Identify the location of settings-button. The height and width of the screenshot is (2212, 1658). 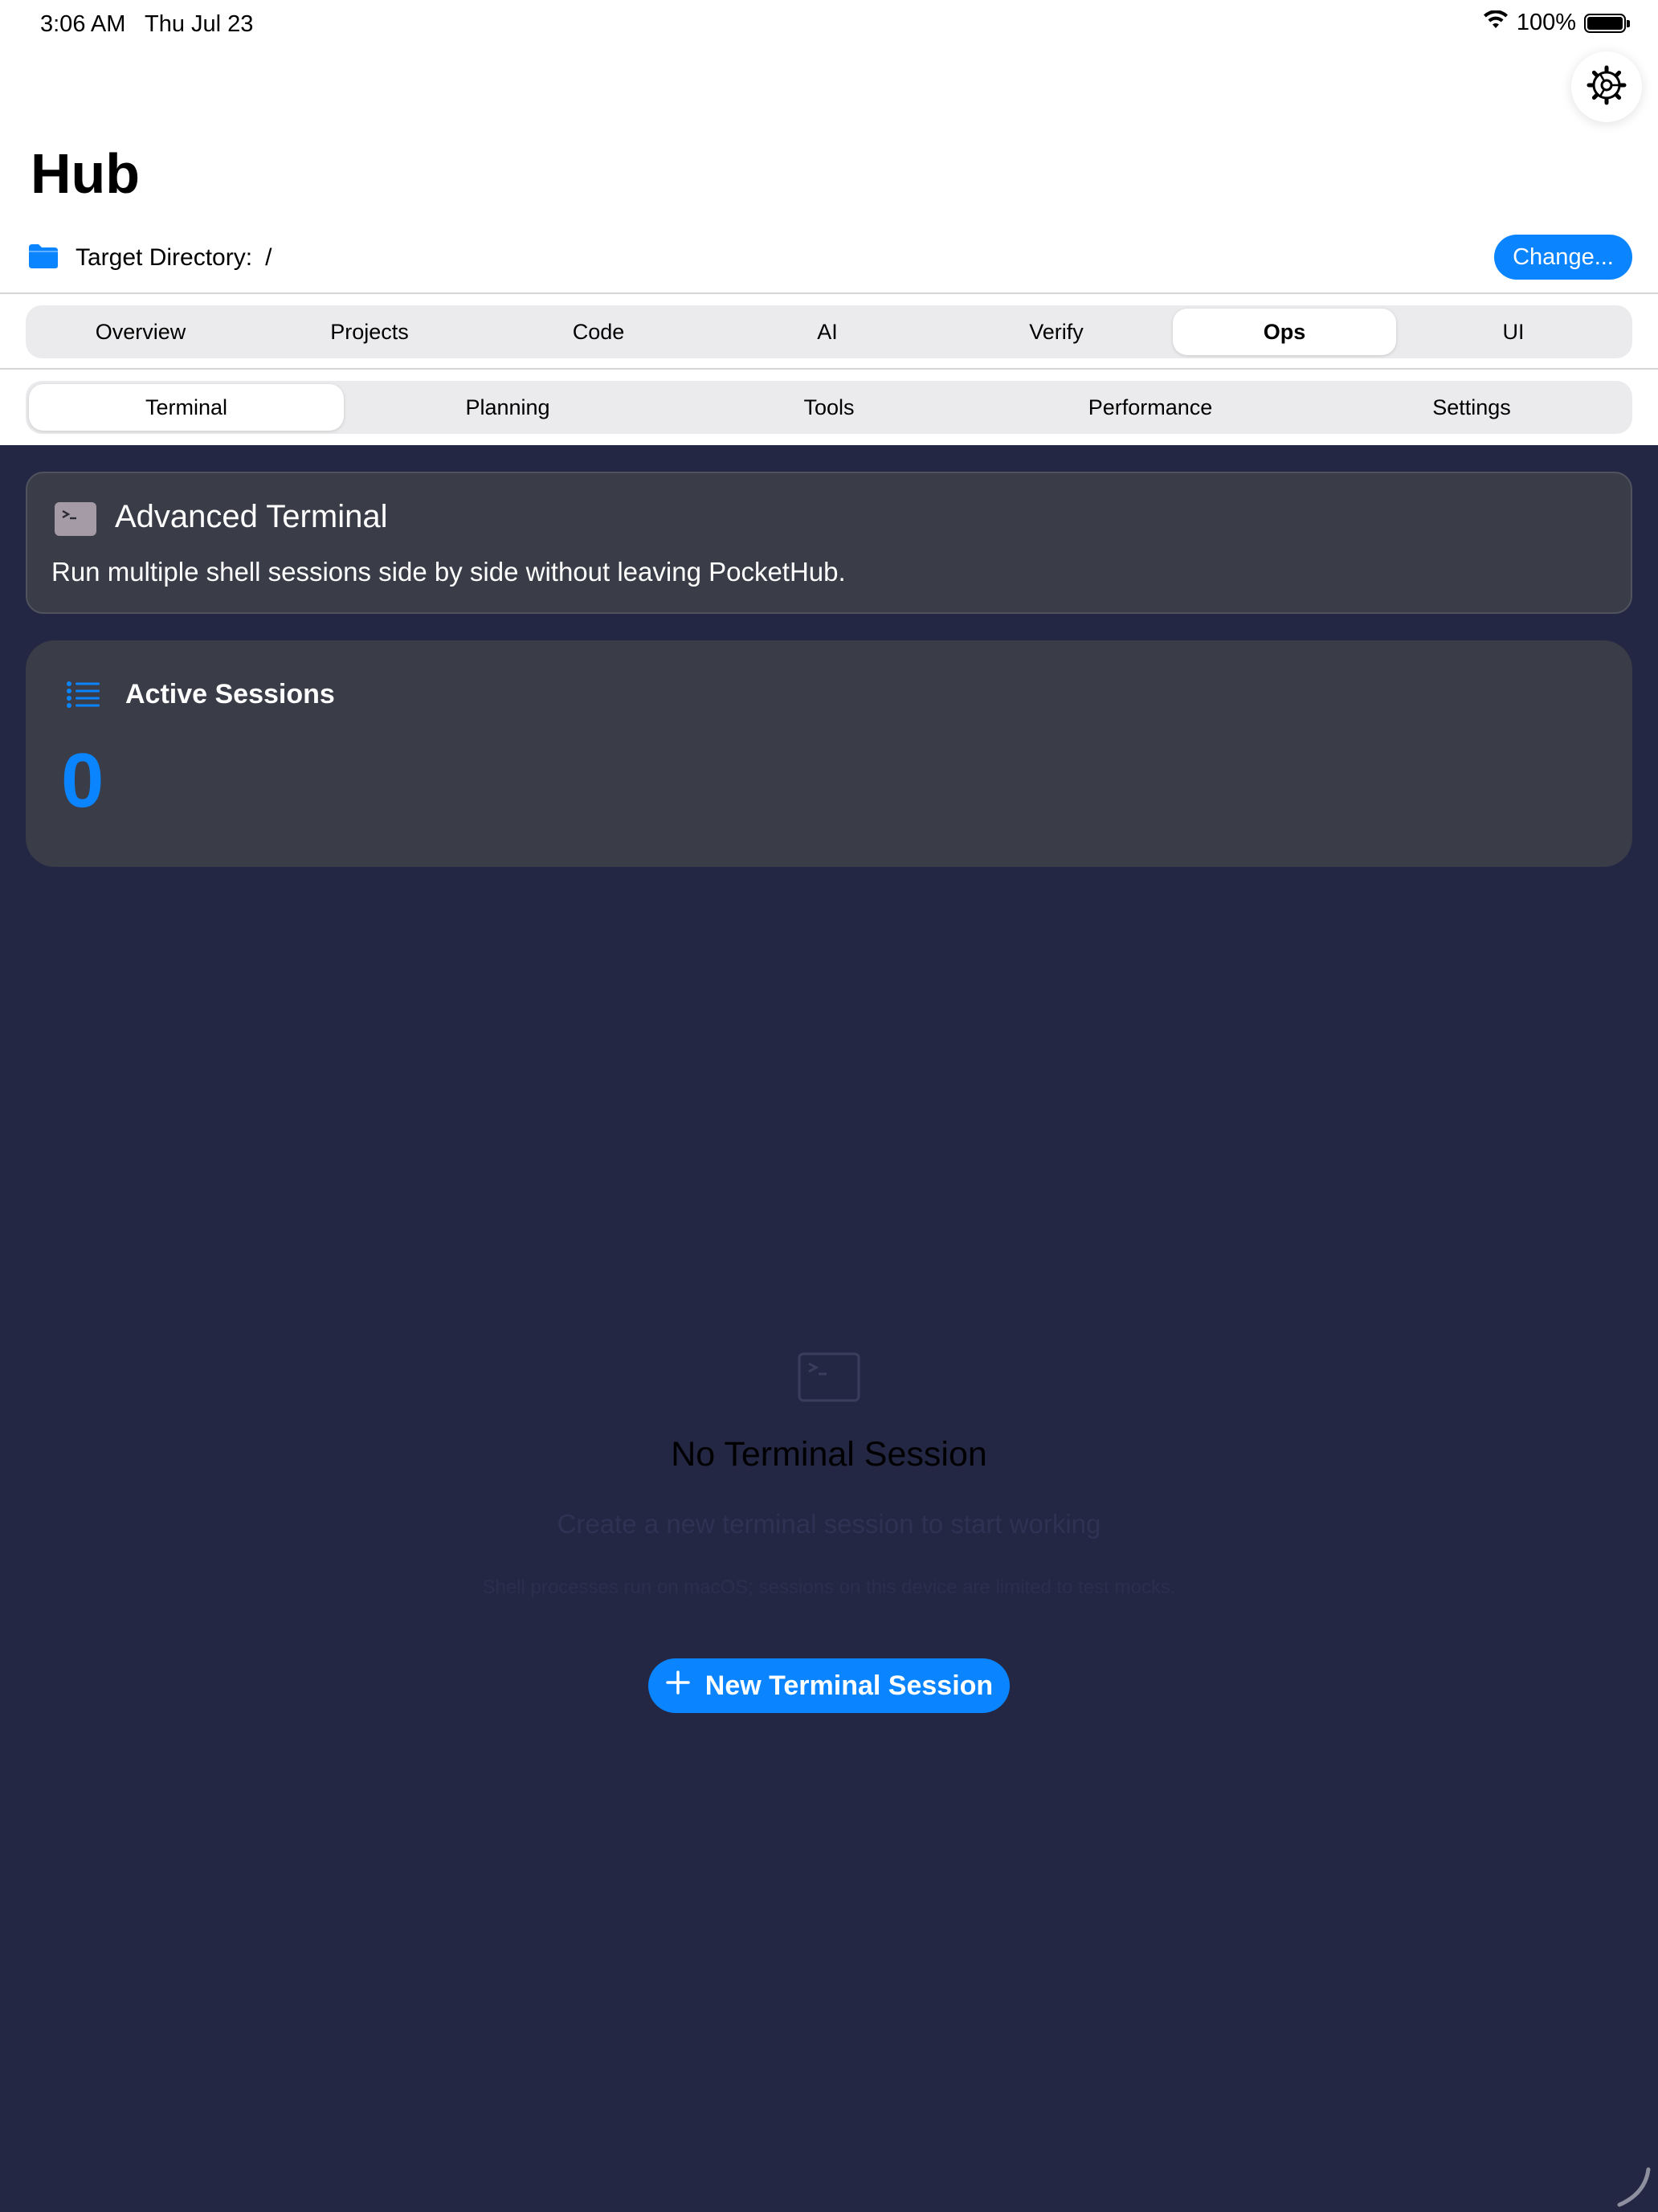
(1606, 87).